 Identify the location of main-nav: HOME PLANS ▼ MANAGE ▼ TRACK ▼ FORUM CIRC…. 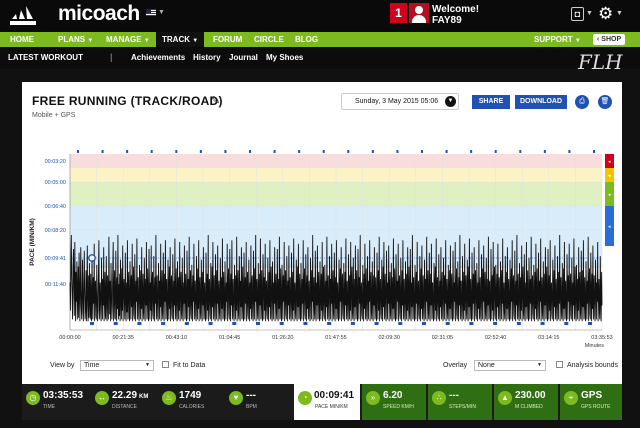
(320, 39).